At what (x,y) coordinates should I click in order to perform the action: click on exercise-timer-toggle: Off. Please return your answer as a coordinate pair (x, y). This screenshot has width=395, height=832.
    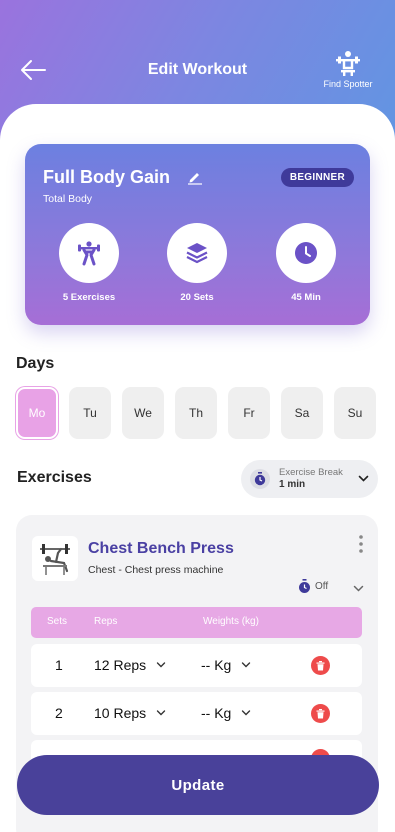
    Looking at the image, I should click on (313, 586).